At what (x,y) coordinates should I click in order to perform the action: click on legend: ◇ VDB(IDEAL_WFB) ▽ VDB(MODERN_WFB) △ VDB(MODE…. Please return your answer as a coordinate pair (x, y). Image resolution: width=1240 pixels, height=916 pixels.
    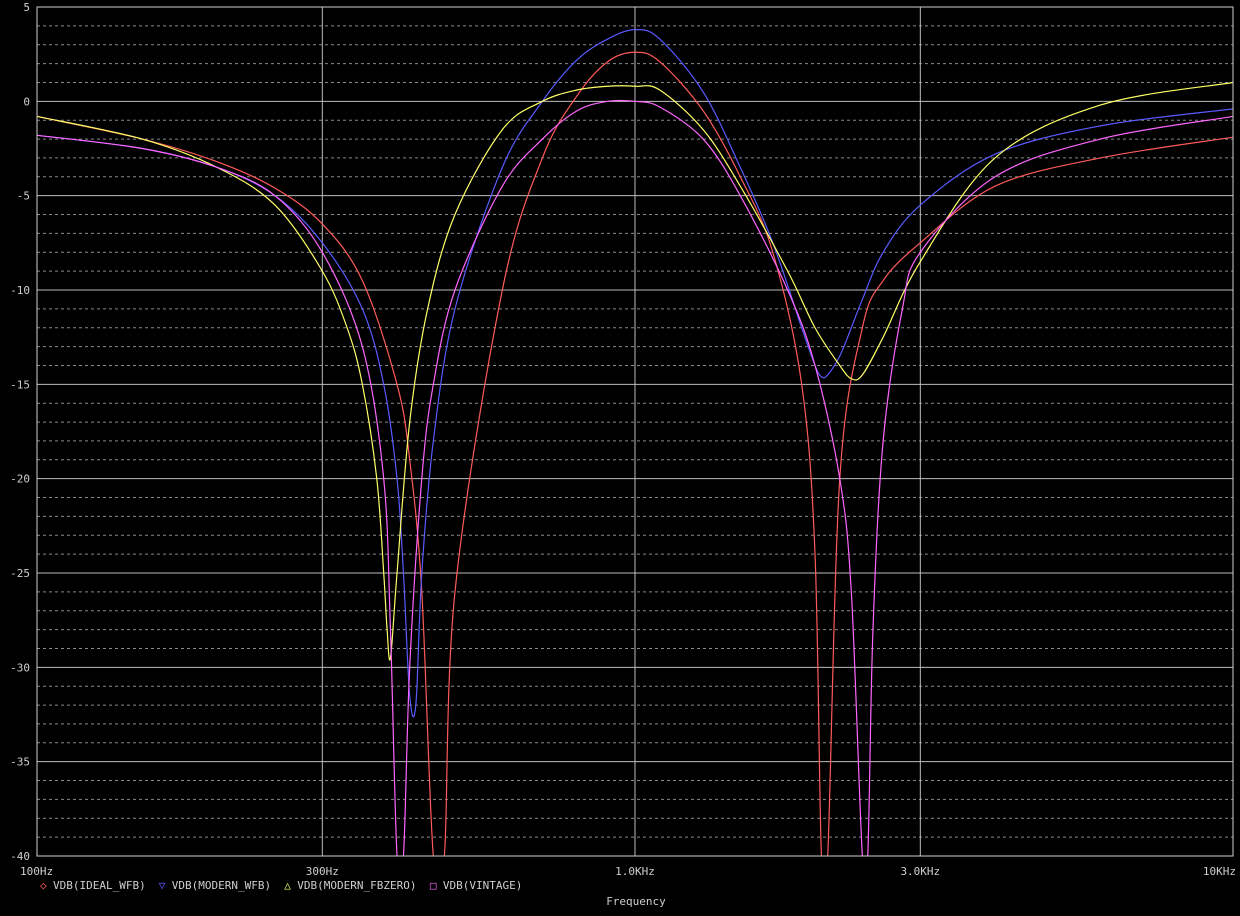
    Looking at the image, I should click on (281, 885).